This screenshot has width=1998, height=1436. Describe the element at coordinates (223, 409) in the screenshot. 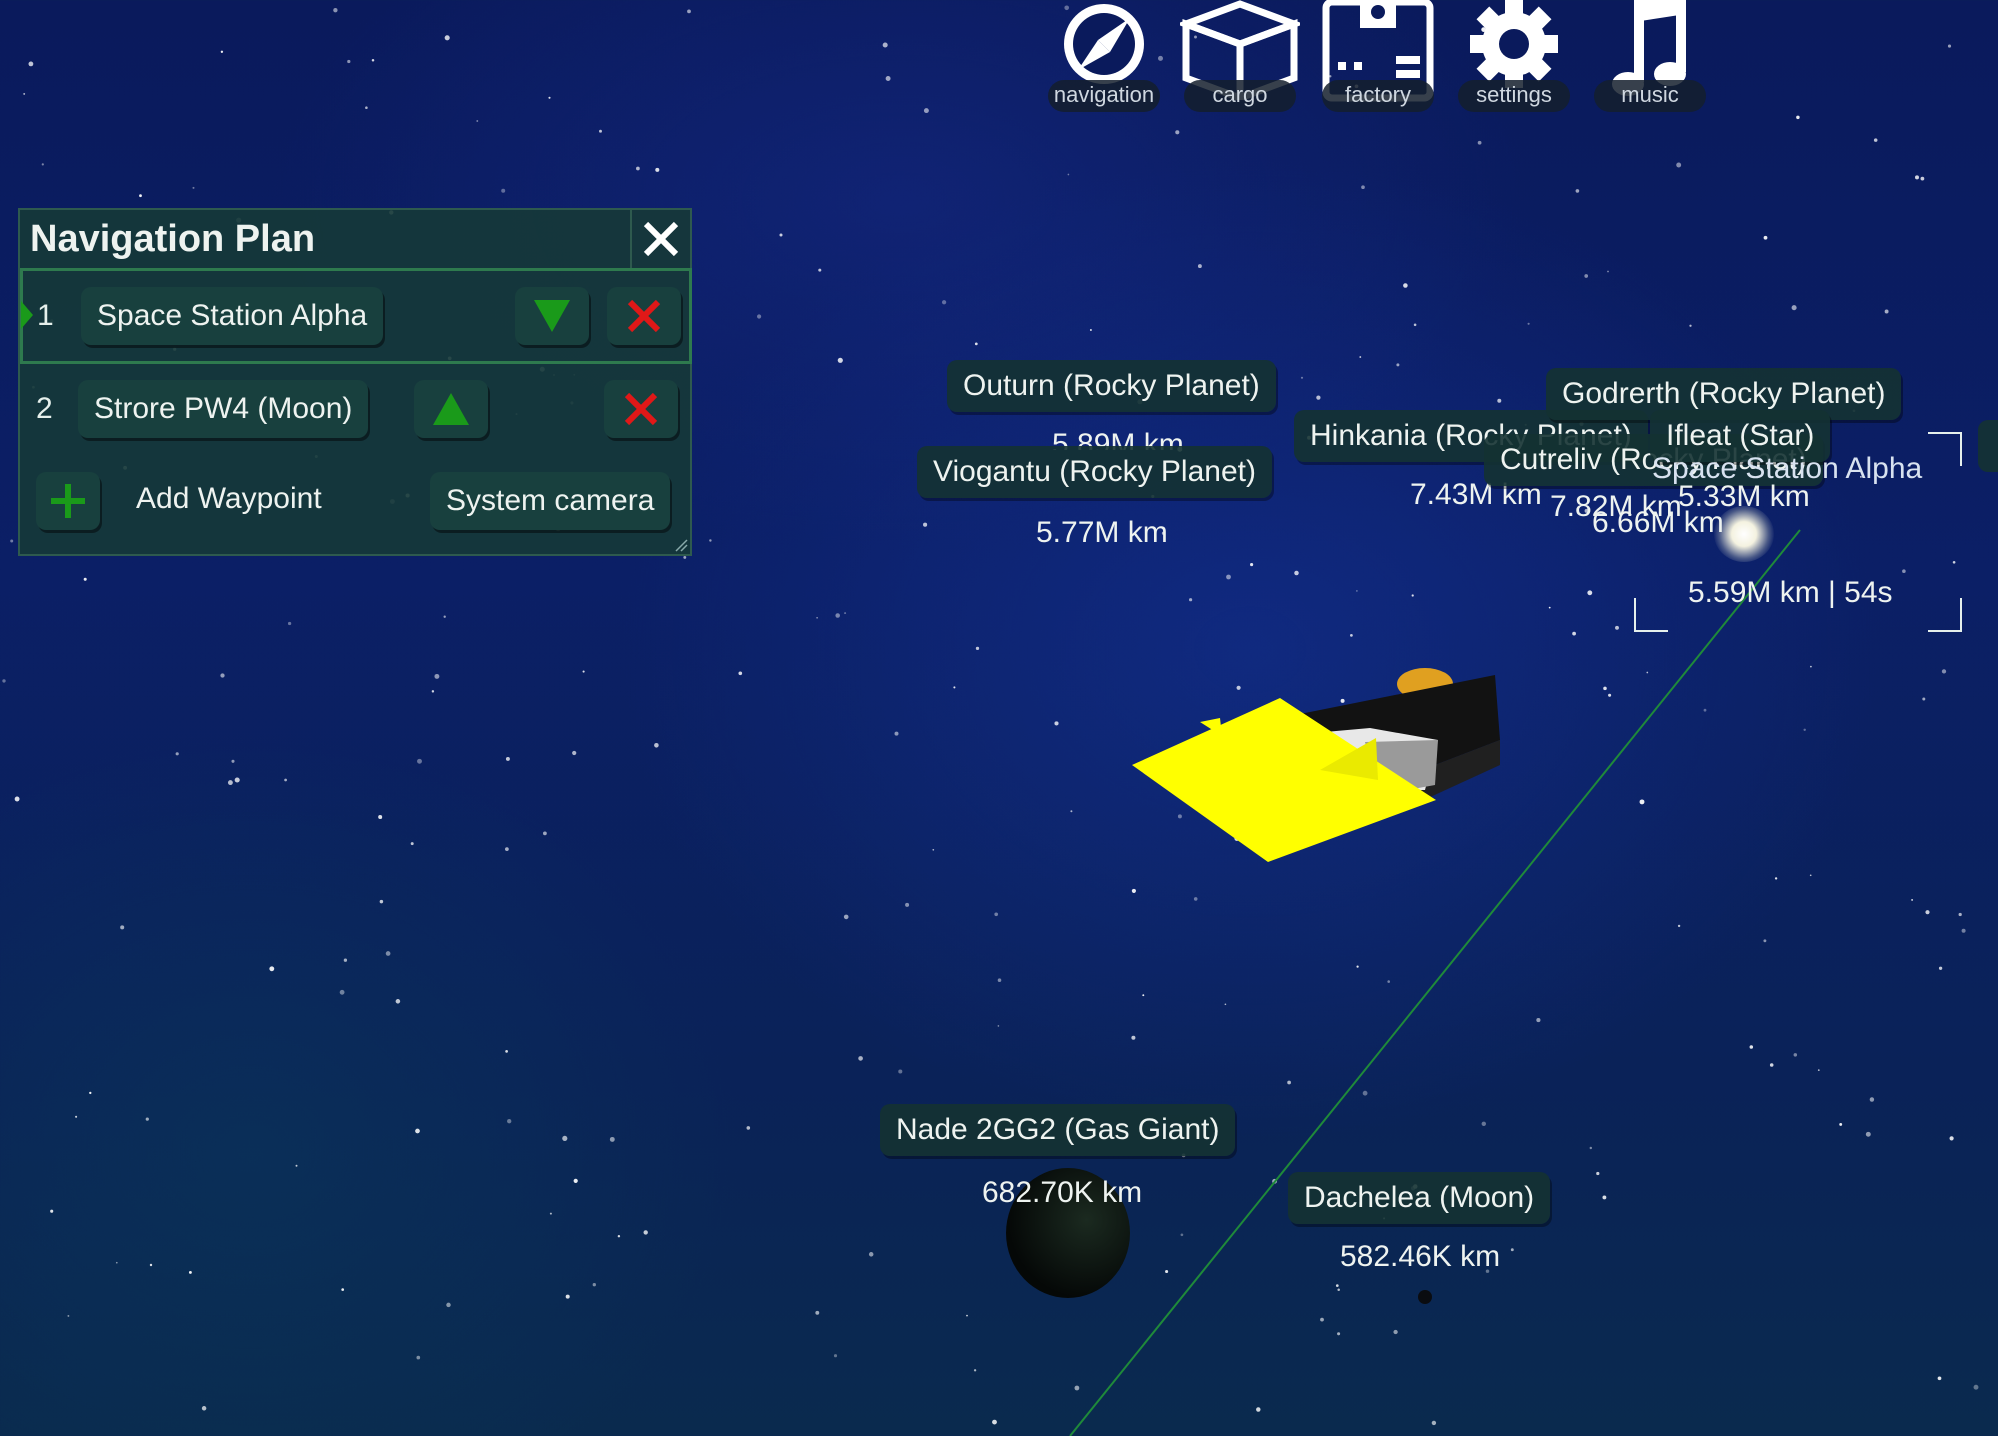

I see `waypoint-name-button: Strore PW4 (Moon)` at that location.